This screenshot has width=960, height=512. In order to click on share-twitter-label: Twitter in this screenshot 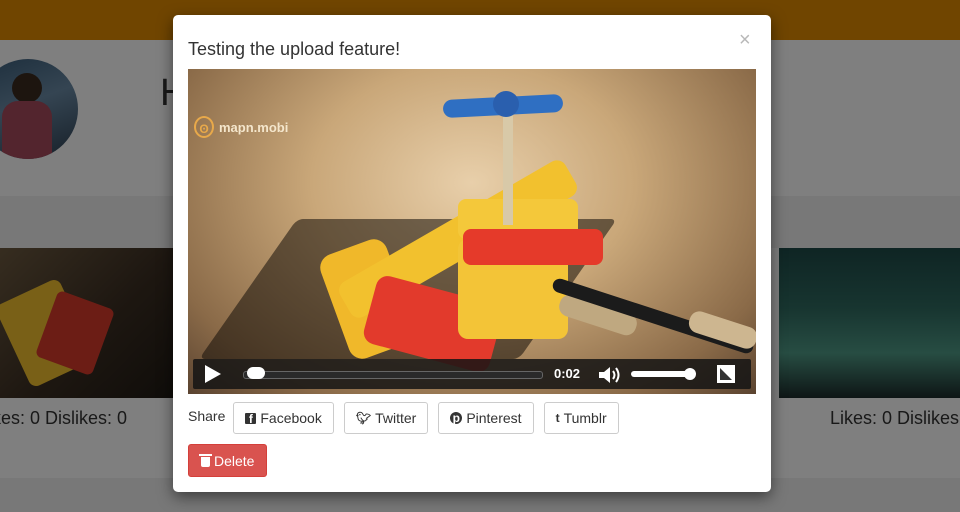, I will do `click(396, 418)`.